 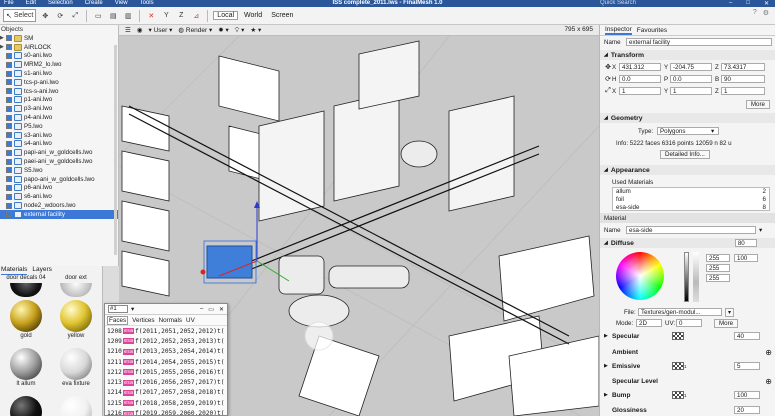 I want to click on face-row: 1213 esa f(2016,2056,2057,2017) t(, so click(x=166, y=382).